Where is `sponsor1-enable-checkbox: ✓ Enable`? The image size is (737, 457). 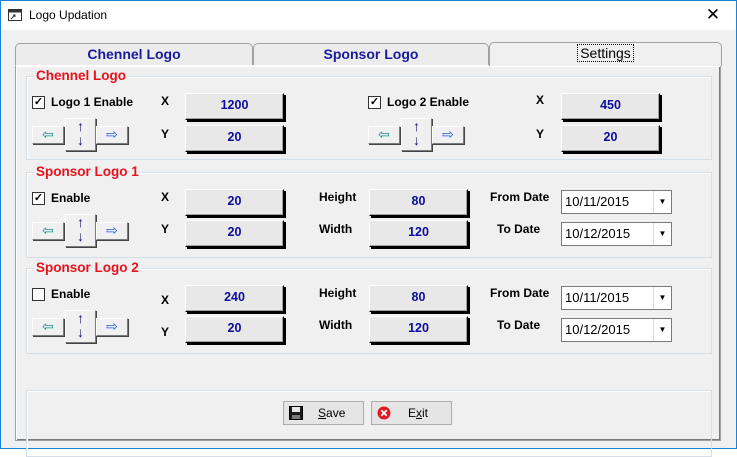
sponsor1-enable-checkbox: ✓ Enable is located at coordinates (61, 199).